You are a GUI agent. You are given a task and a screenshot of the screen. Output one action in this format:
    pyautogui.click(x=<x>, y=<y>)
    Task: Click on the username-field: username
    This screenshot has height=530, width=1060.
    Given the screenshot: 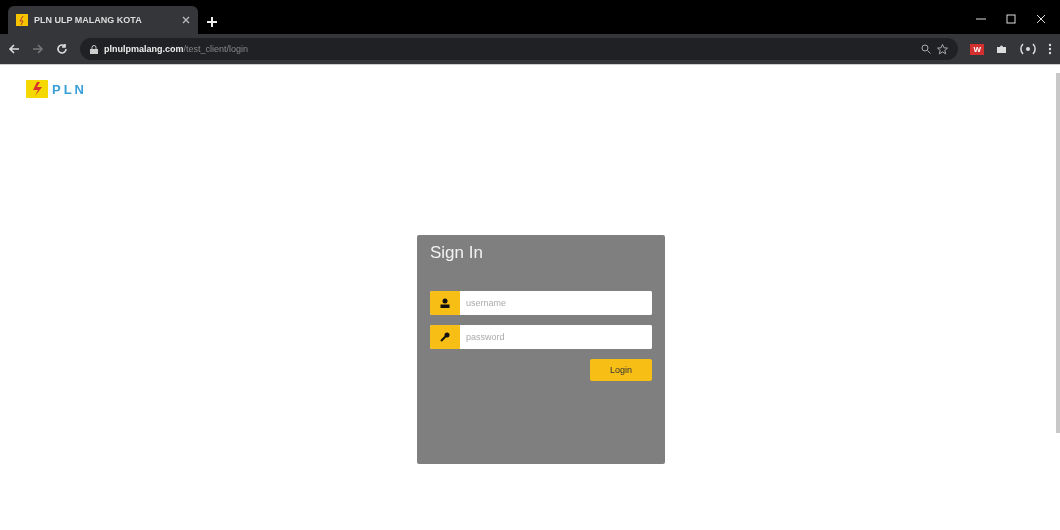 What is the action you would take?
    pyautogui.click(x=541, y=303)
    